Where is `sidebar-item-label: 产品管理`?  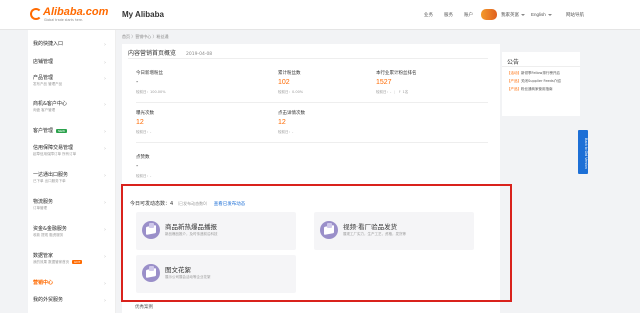
sidebar-item-label: 产品管理 is located at coordinates (43, 78).